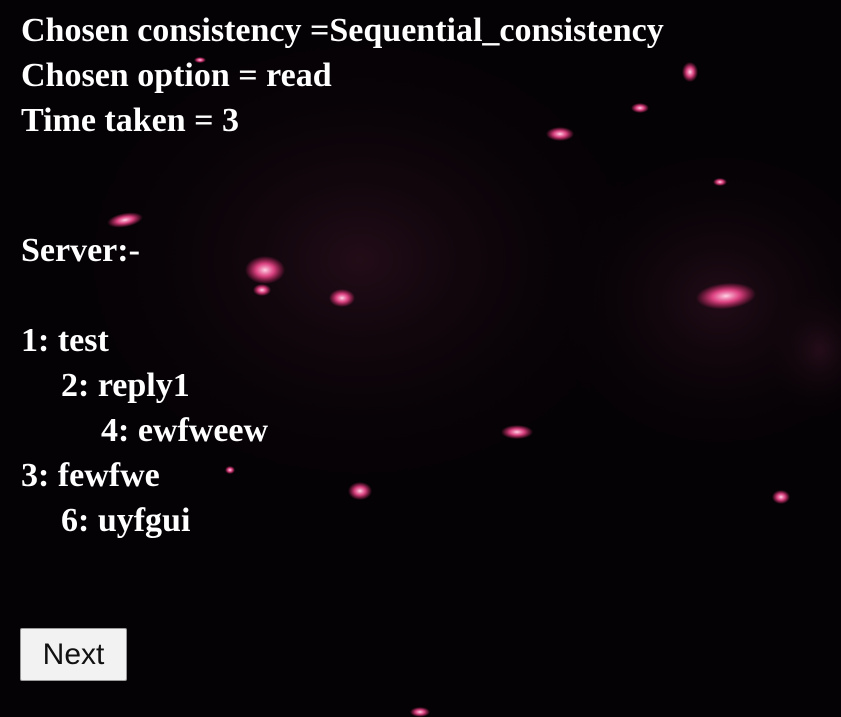  I want to click on list-item: 3: fewfwe, so click(90, 475).